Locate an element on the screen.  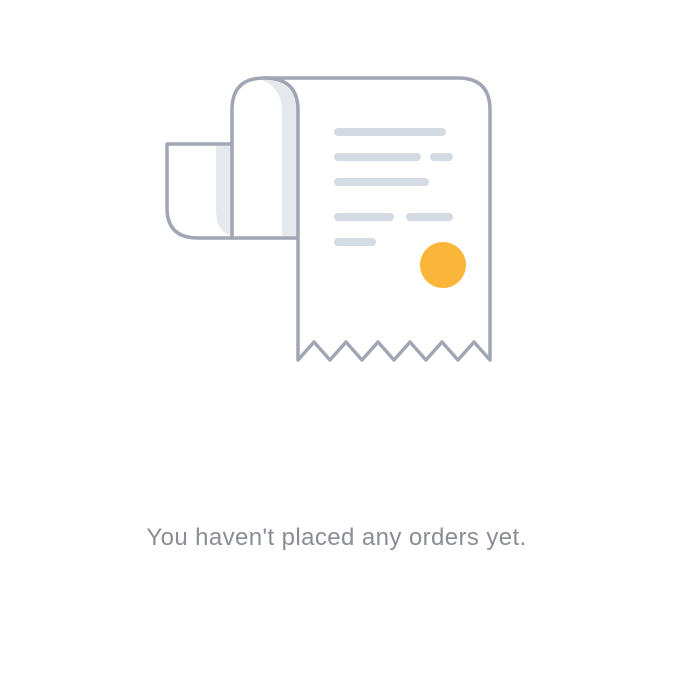
receipt-curl-tab-shade is located at coordinates (224, 191).